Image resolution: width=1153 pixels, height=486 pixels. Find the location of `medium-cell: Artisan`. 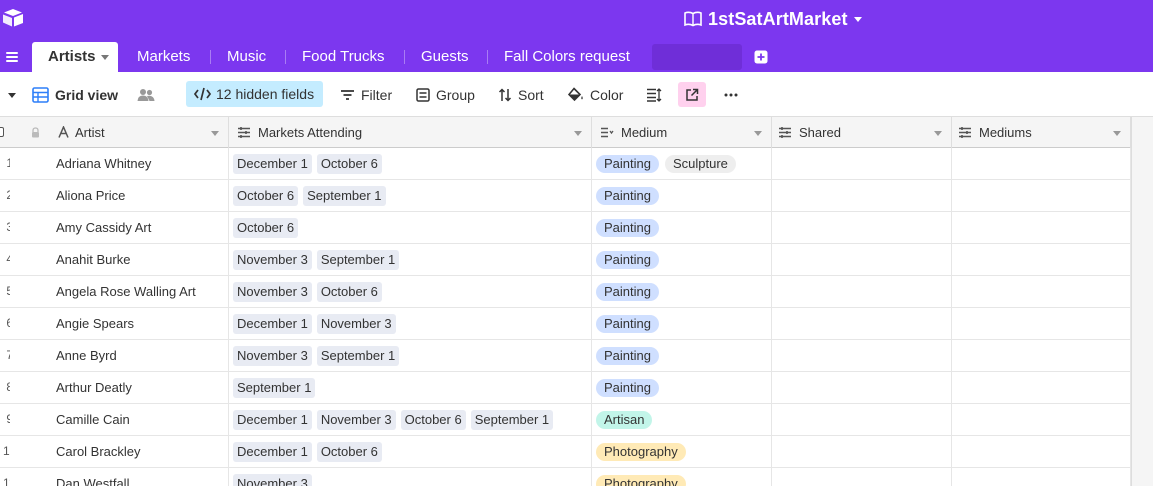

medium-cell: Artisan is located at coordinates (682, 419).